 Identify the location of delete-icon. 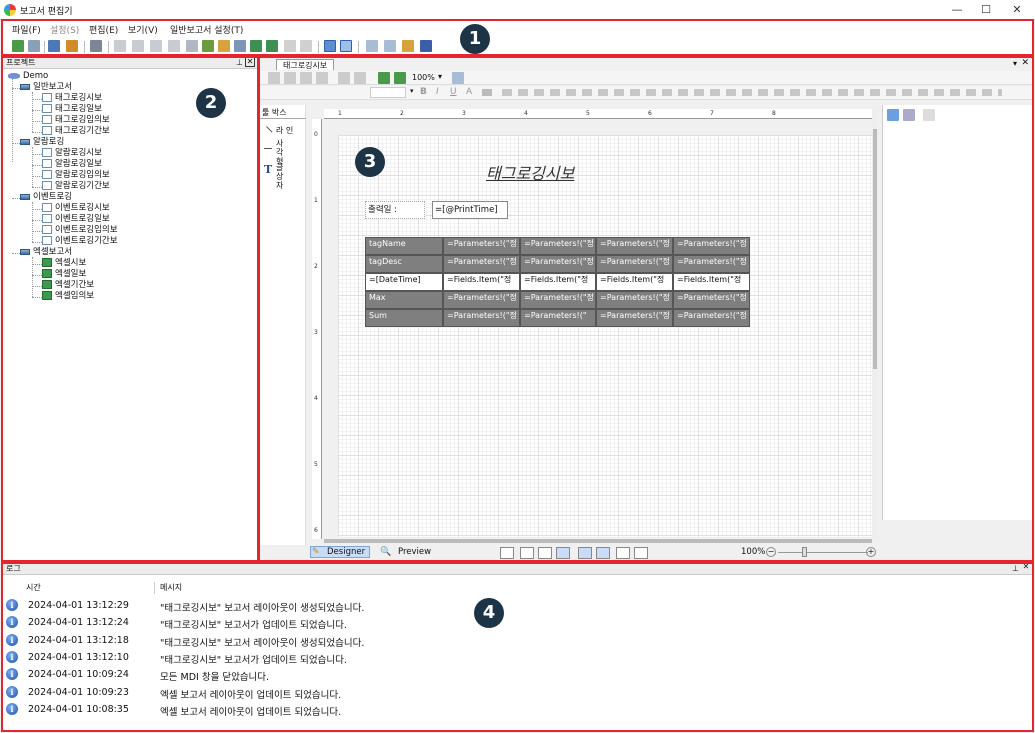
(322, 78).